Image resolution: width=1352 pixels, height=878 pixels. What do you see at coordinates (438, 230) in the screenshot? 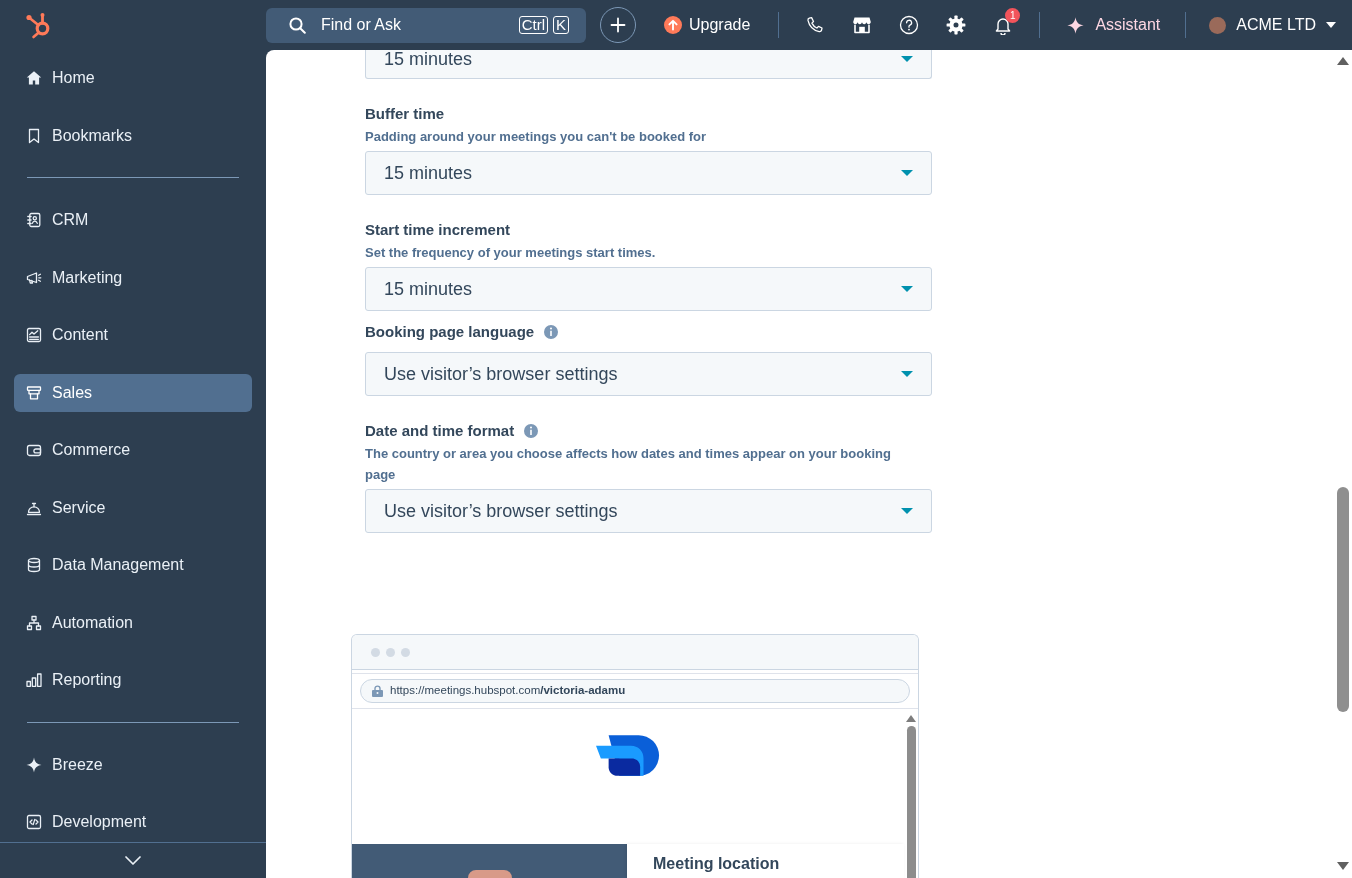
I see `field-label: Start time increment` at bounding box center [438, 230].